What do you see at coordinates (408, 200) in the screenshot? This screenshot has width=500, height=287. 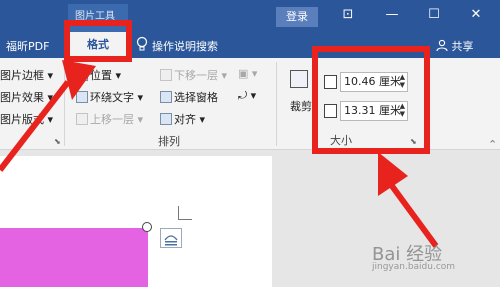 I see `arrow-to-size-group` at bounding box center [408, 200].